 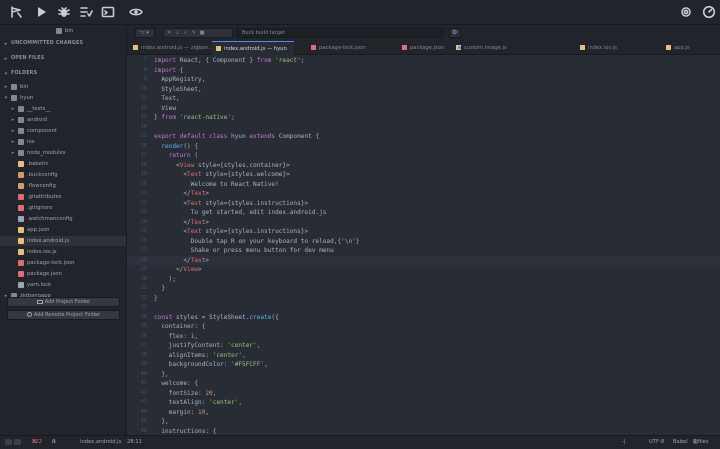 What do you see at coordinates (108, 12) in the screenshot?
I see `terminal-icon` at bounding box center [108, 12].